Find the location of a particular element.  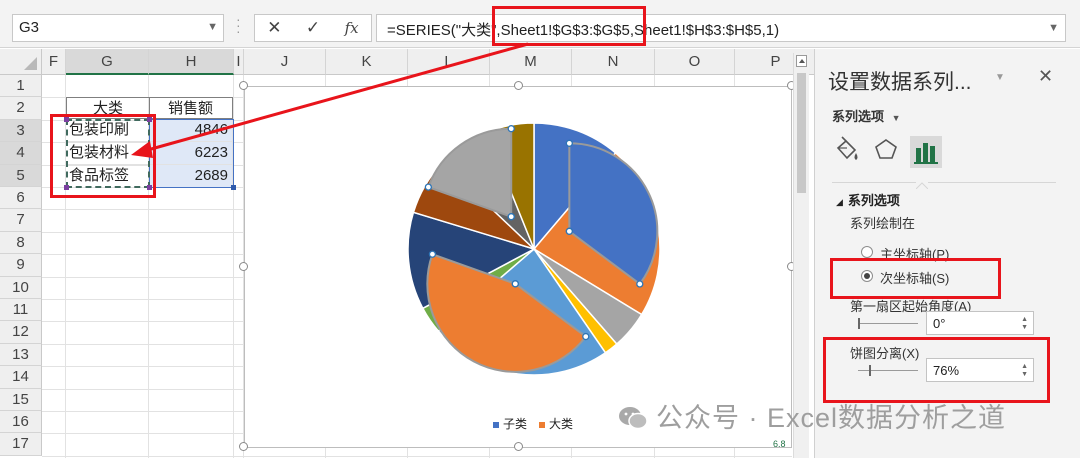

watermark: 公众号 · Excel数据分析之道 is located at coordinates (812, 415).